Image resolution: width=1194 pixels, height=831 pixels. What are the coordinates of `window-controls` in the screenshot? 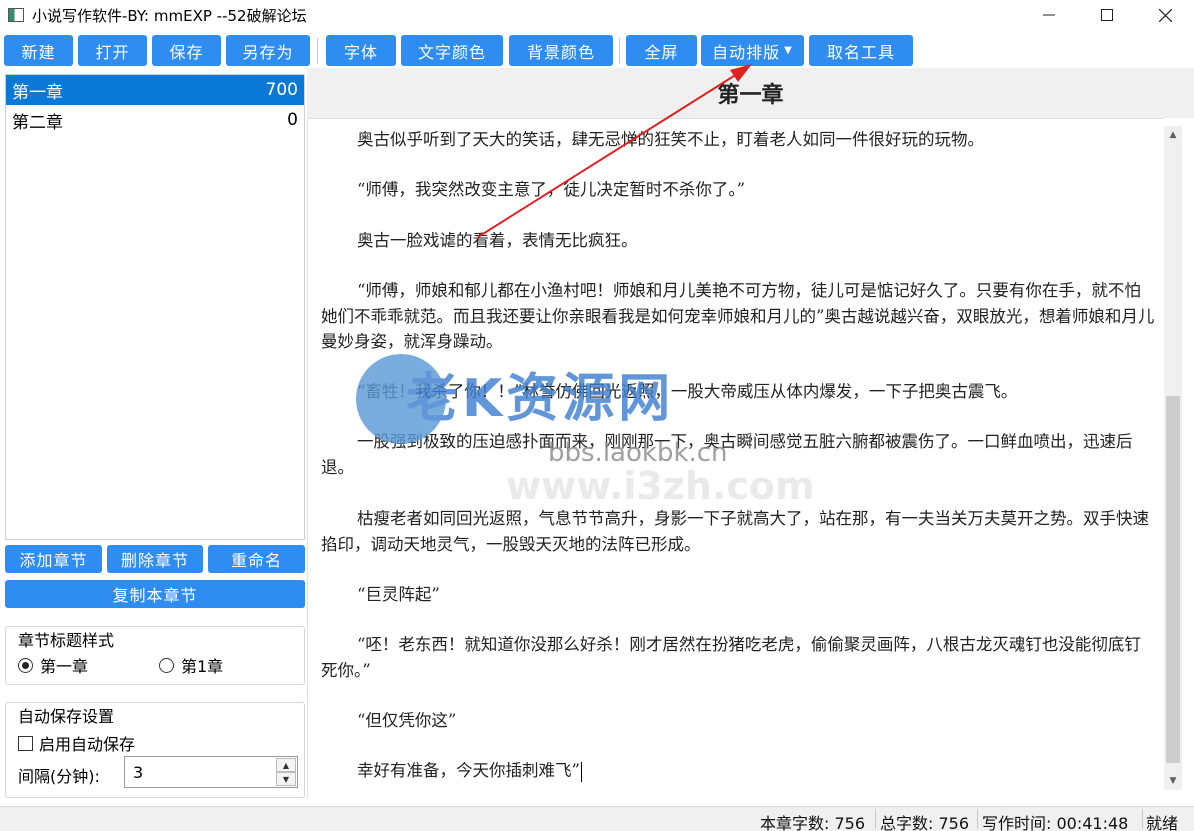 It's located at (1107, 15).